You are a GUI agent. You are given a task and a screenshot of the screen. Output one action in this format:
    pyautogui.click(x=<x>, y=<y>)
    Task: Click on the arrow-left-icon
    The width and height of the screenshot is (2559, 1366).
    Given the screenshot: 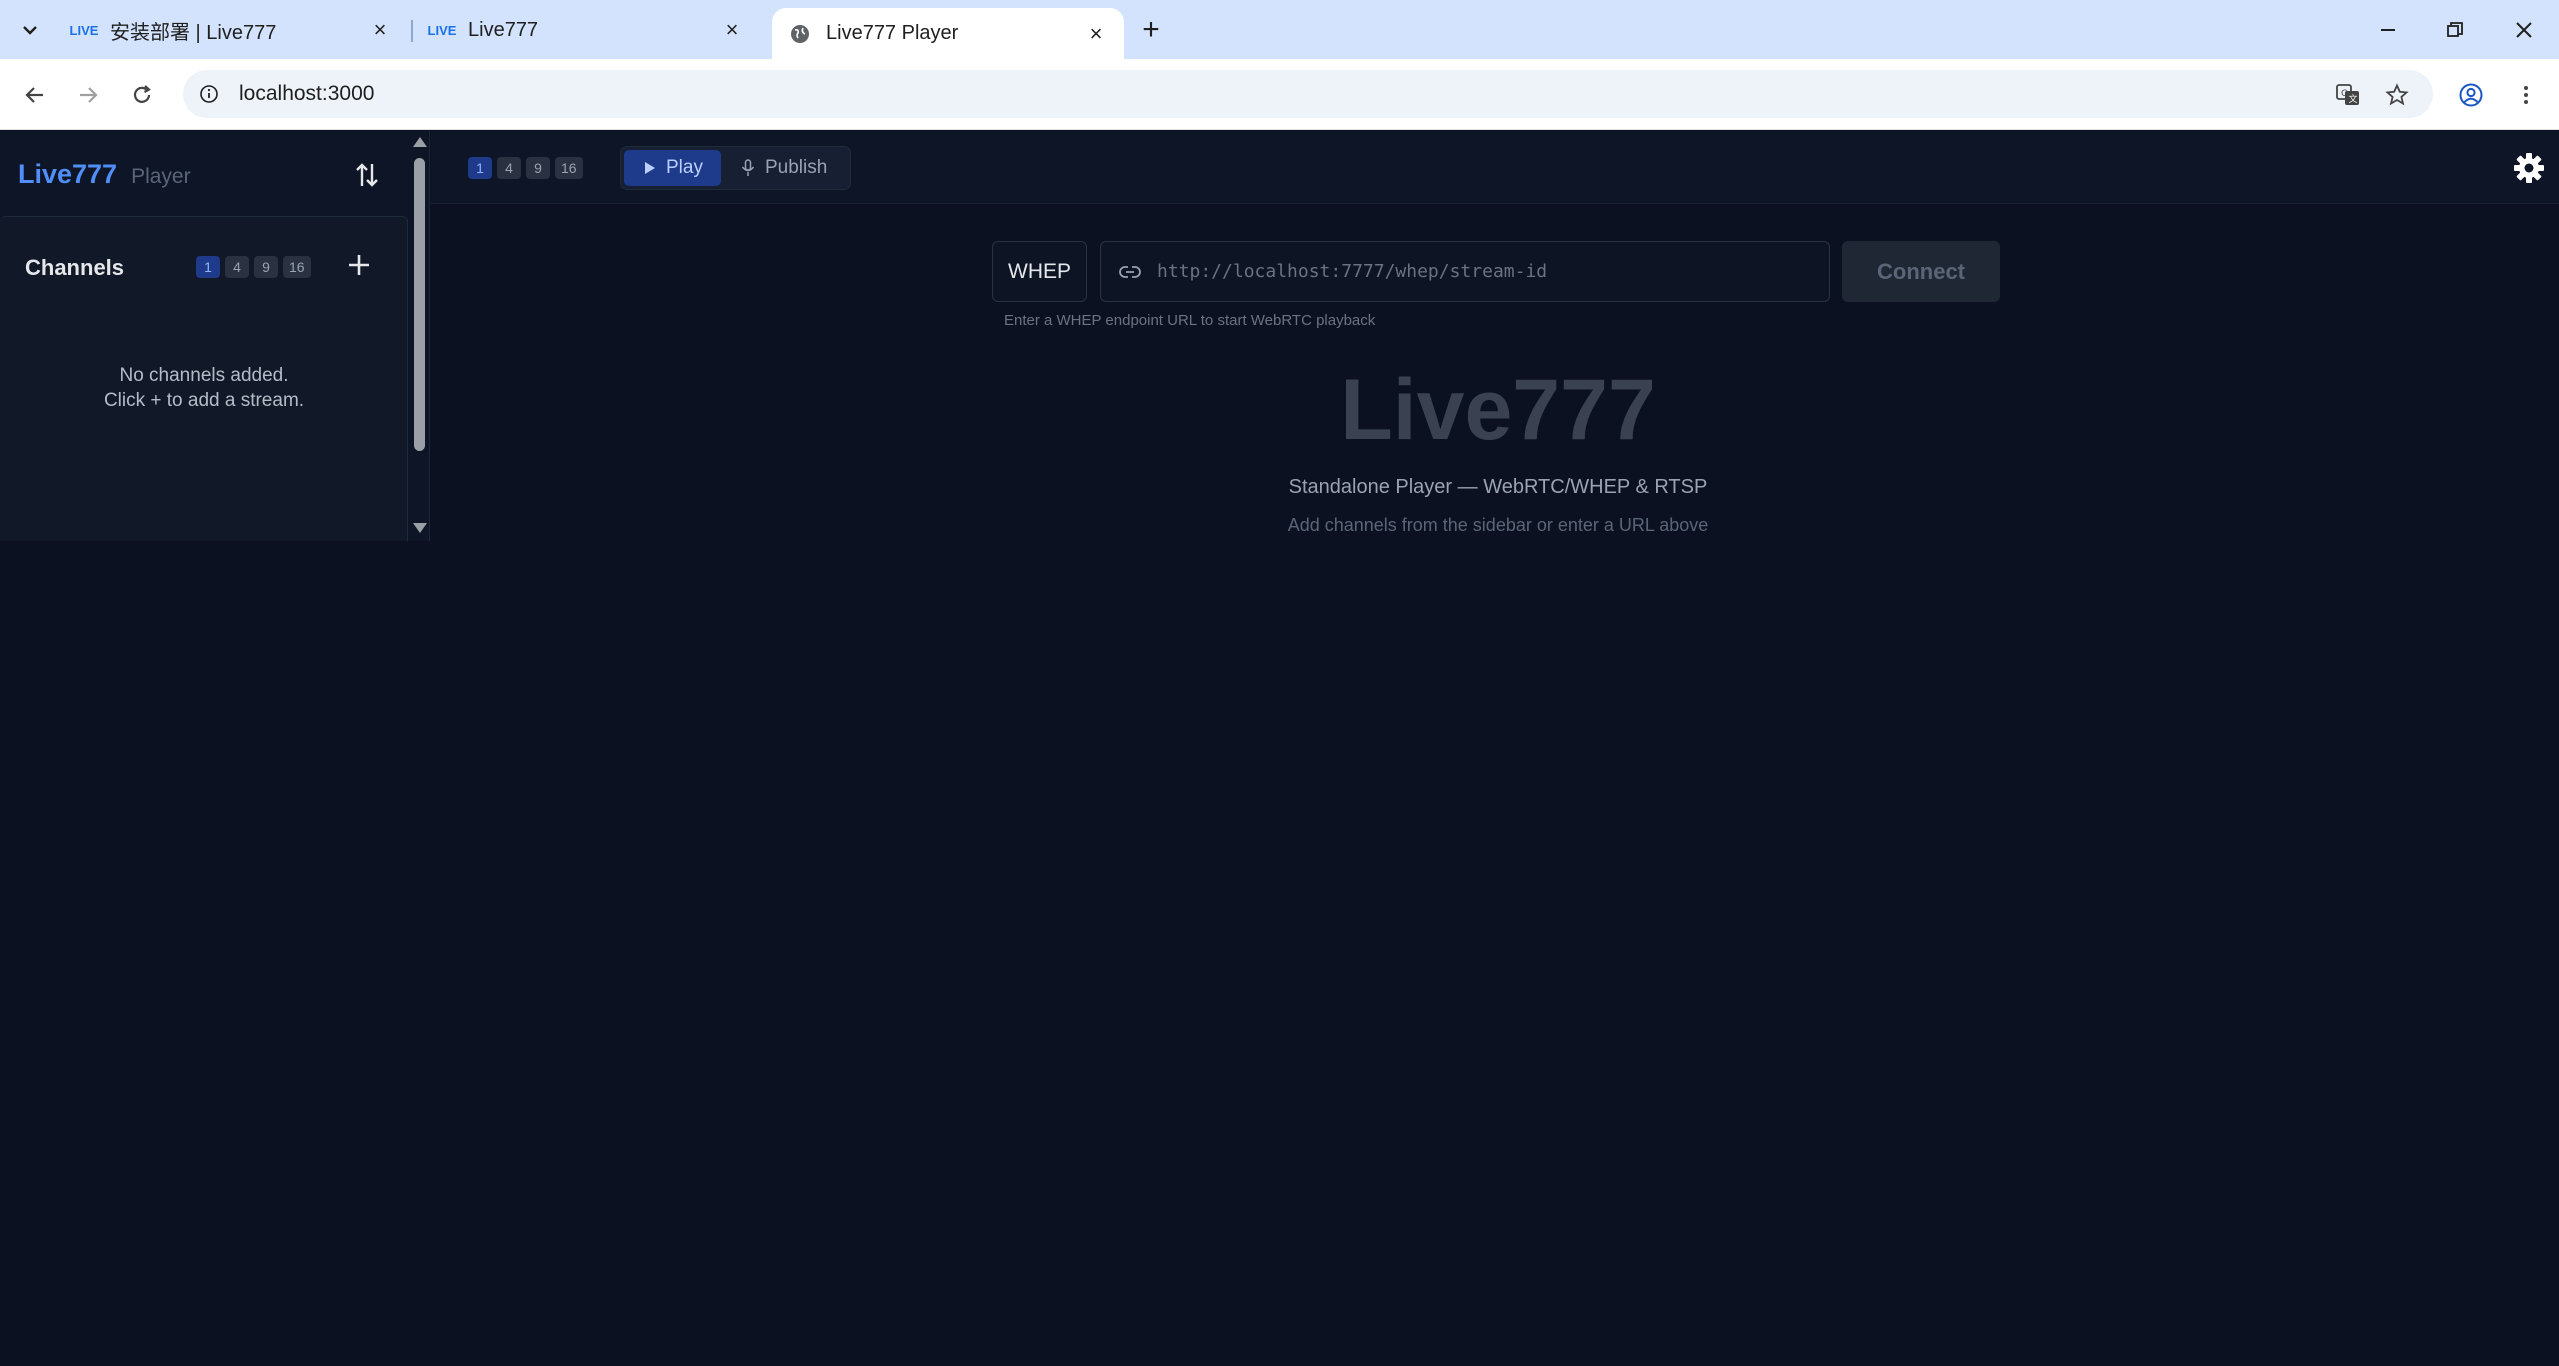 What is the action you would take?
    pyautogui.click(x=34, y=95)
    